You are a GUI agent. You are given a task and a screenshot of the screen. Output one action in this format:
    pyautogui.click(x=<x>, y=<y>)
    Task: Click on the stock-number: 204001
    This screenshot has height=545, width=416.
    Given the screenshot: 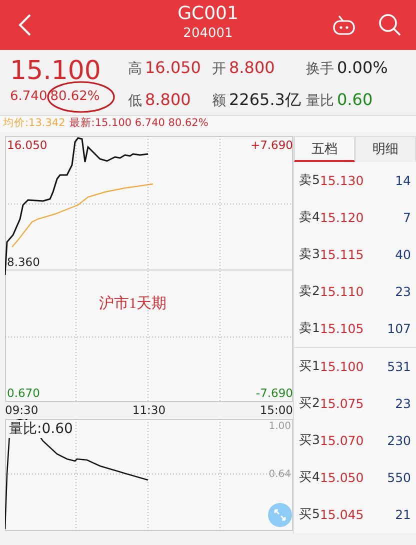 What is the action you would take?
    pyautogui.click(x=208, y=34)
    